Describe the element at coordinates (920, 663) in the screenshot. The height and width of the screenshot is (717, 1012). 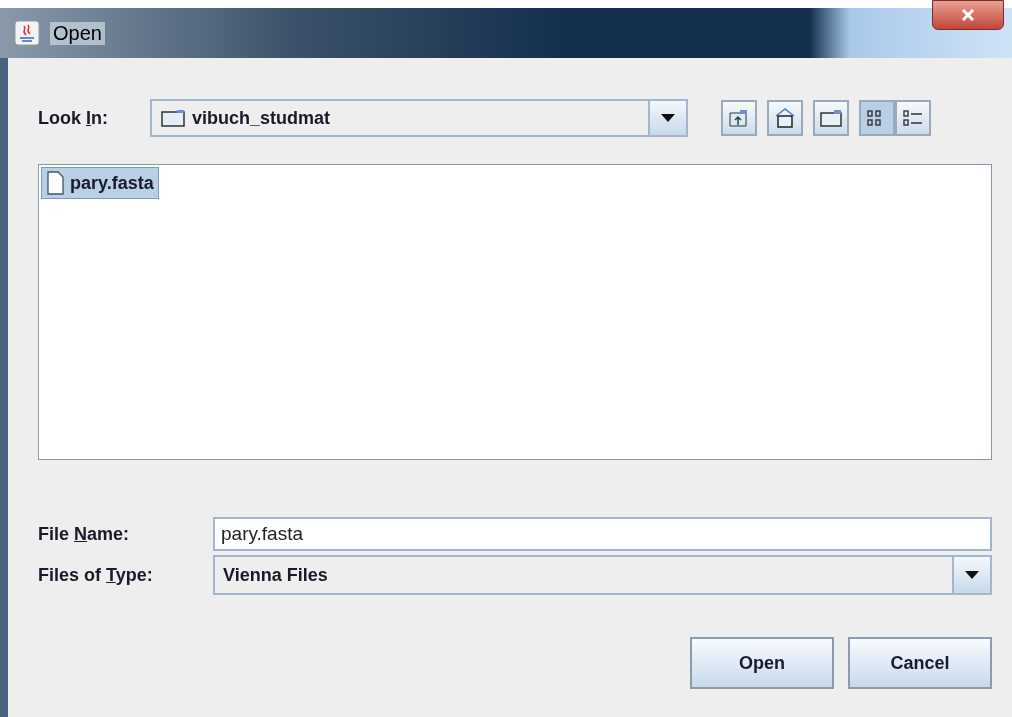
I see `cancel-button: Cancel` at that location.